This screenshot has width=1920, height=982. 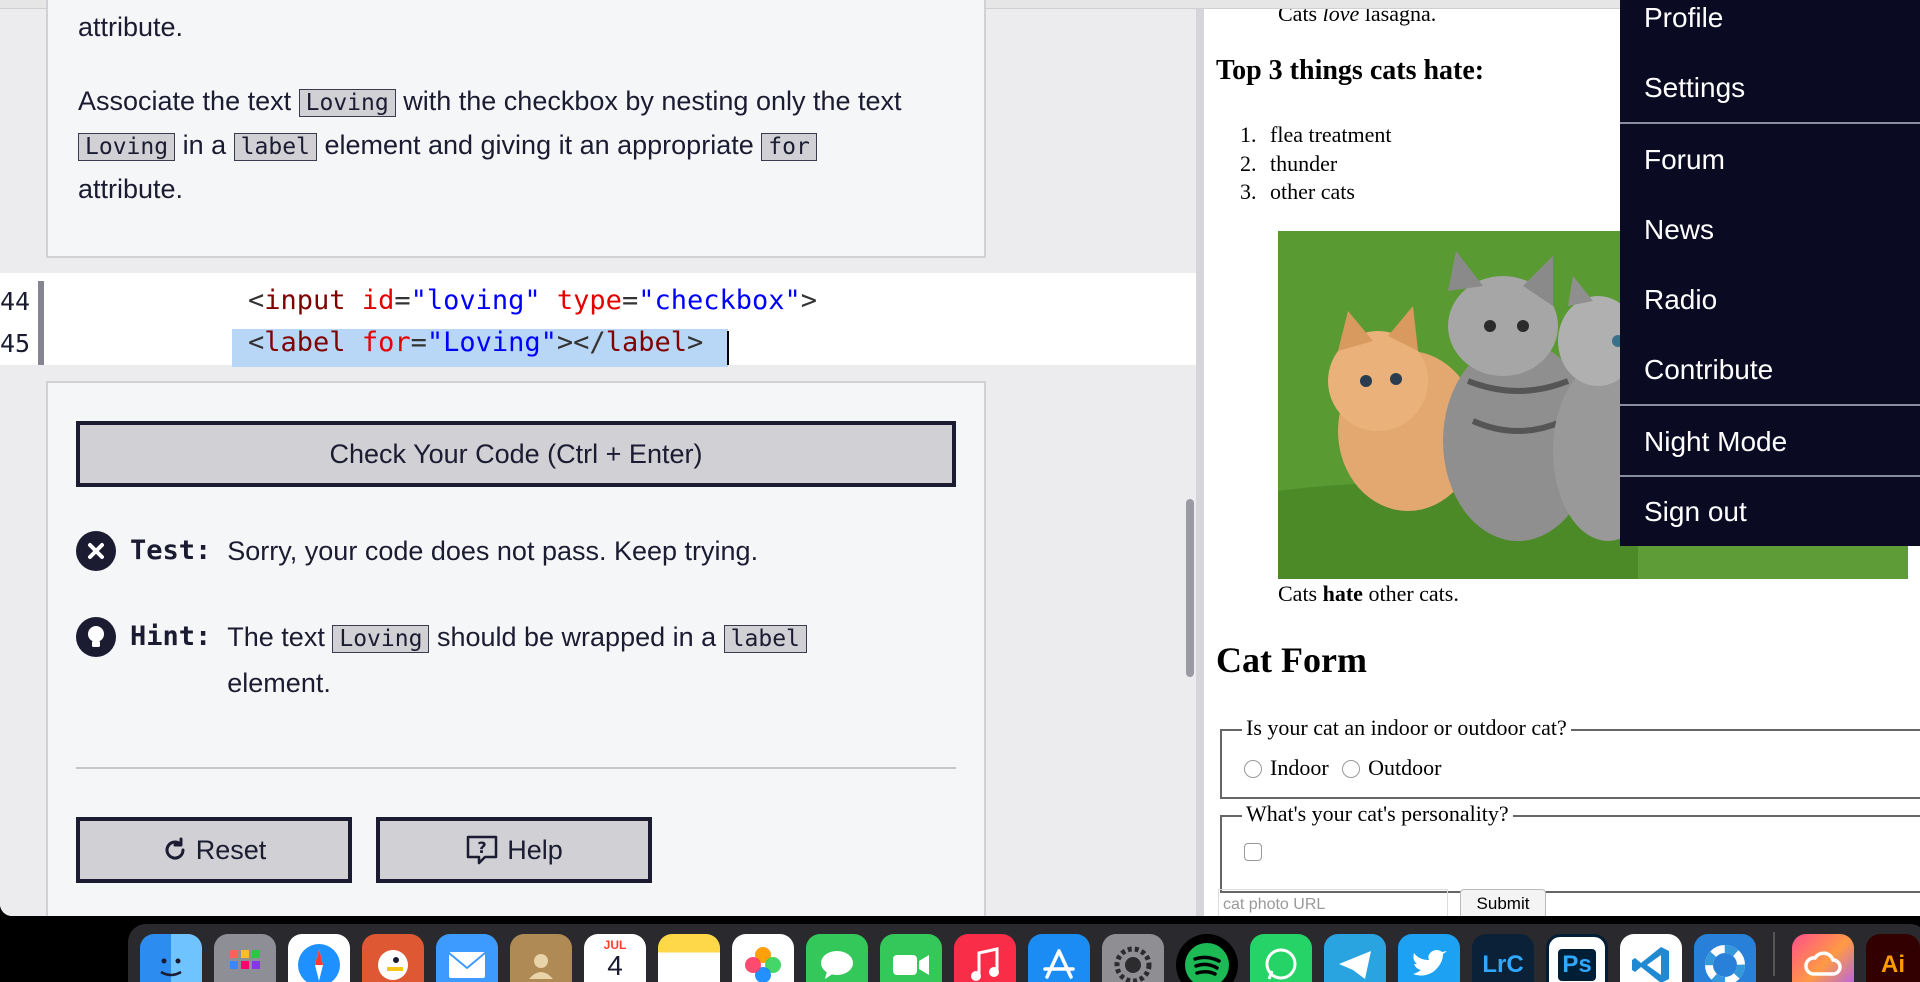 What do you see at coordinates (393, 958) in the screenshot?
I see `duckduckgo-icon` at bounding box center [393, 958].